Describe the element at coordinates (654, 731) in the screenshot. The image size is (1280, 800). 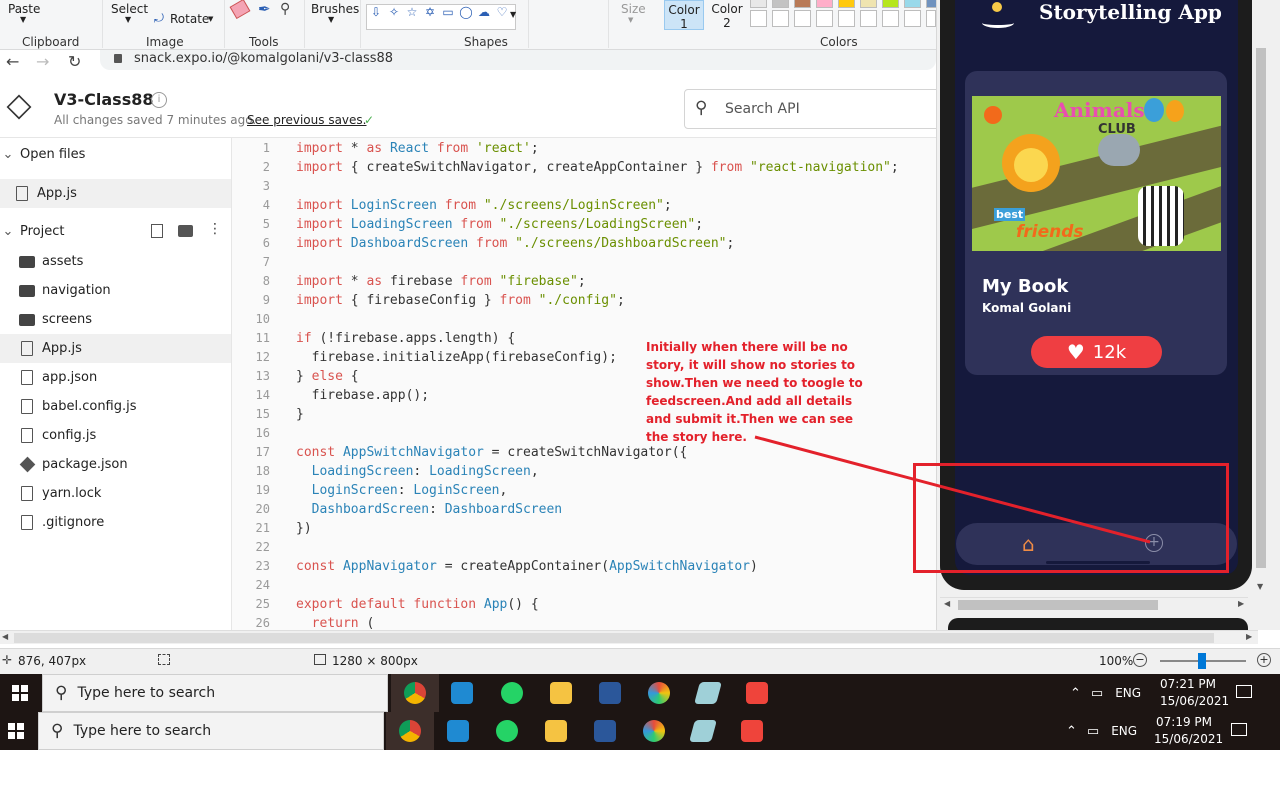
I see `paint-taskbar-button` at that location.